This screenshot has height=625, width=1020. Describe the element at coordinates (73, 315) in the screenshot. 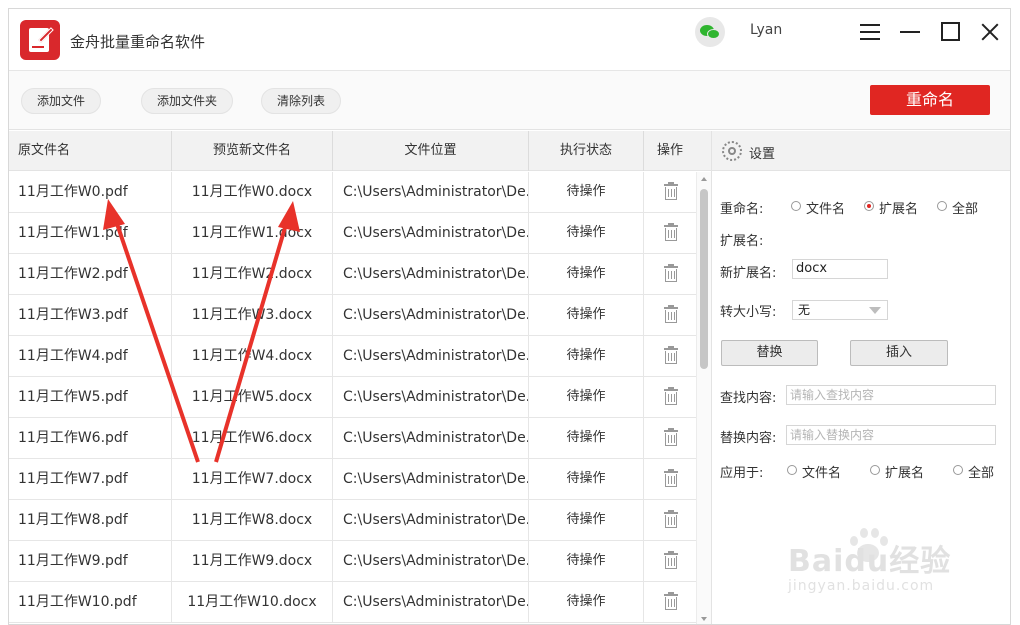

I see `original-name-cell: 11月工作W3.pdf` at that location.